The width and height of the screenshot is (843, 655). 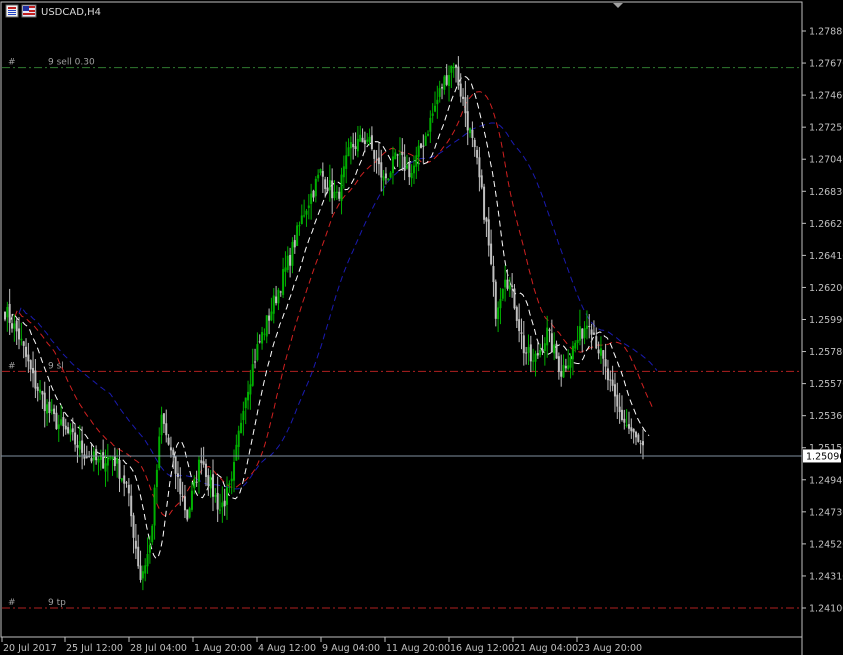 What do you see at coordinates (824, 456) in the screenshot?
I see `current-price-text: 1.25096` at bounding box center [824, 456].